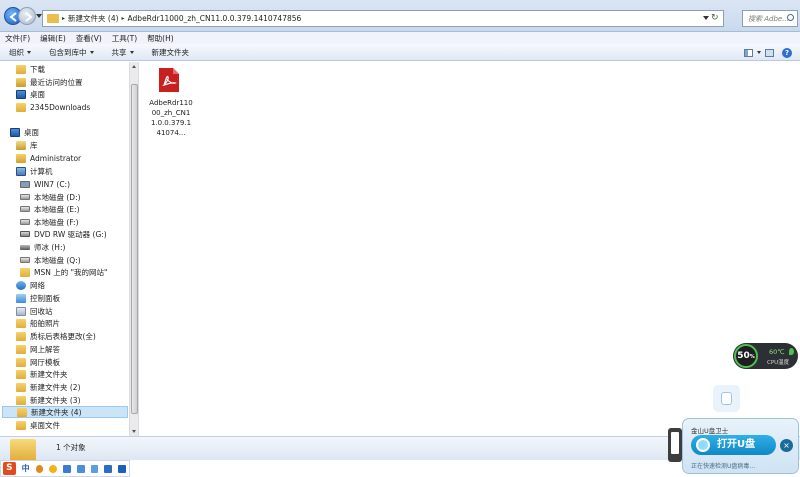  I want to click on nav-item: 师冰 (H:), so click(42, 247).